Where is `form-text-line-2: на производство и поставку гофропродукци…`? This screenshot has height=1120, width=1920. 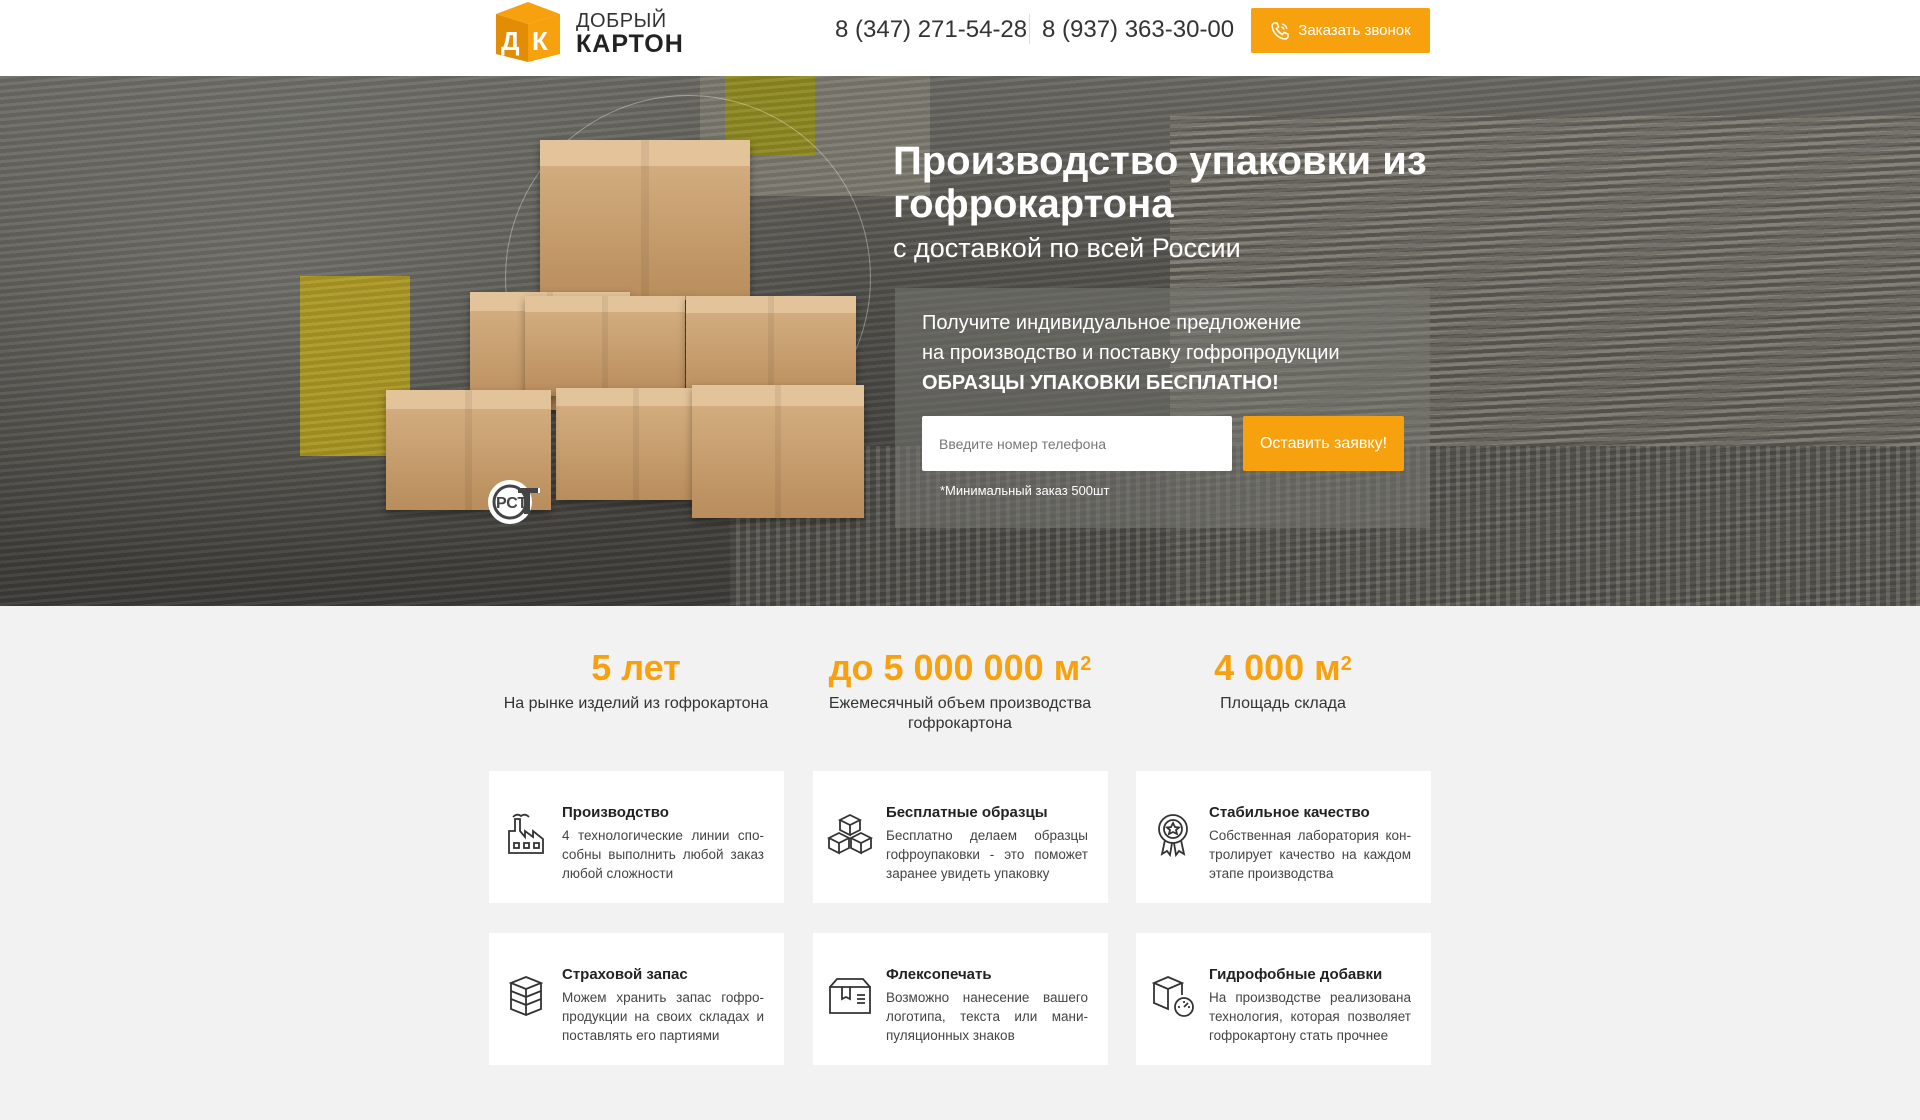 form-text-line-2: на производство и поставку гофропродукци… is located at coordinates (1131, 353).